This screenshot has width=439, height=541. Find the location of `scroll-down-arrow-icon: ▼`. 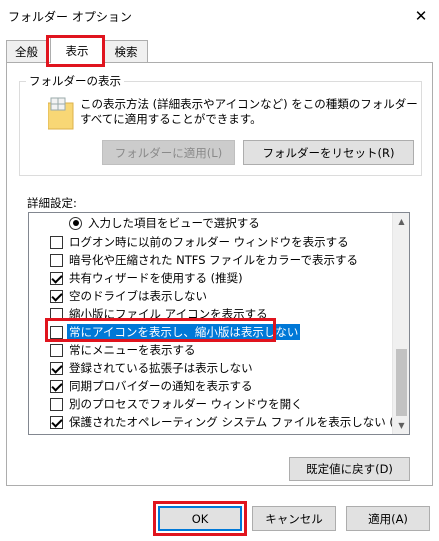

scroll-down-arrow-icon: ▼ is located at coordinates (401, 425).